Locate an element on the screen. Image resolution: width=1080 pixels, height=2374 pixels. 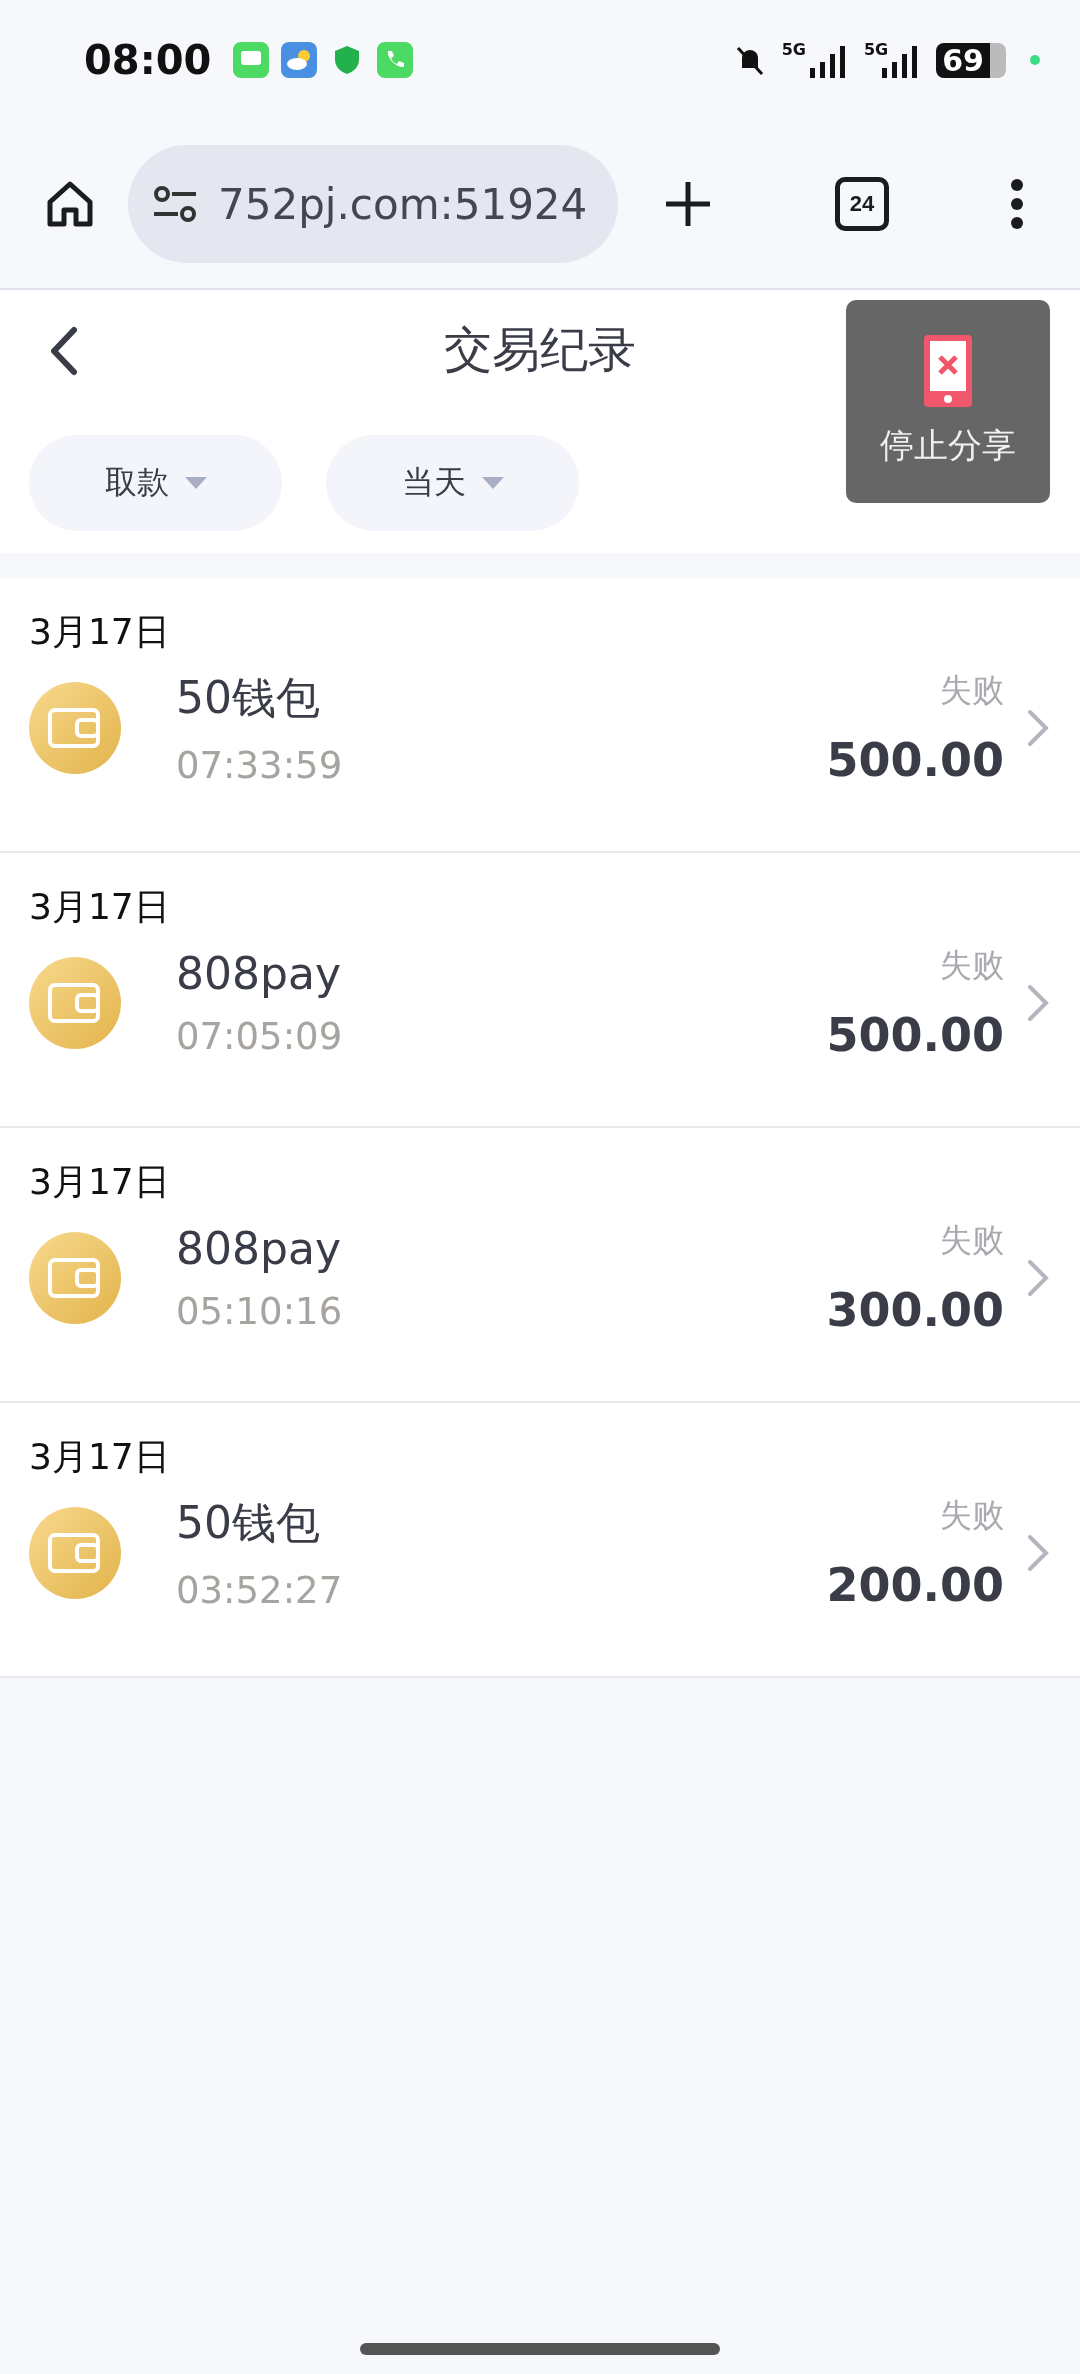
filter-dropdown: 取款 is located at coordinates (155, 483).